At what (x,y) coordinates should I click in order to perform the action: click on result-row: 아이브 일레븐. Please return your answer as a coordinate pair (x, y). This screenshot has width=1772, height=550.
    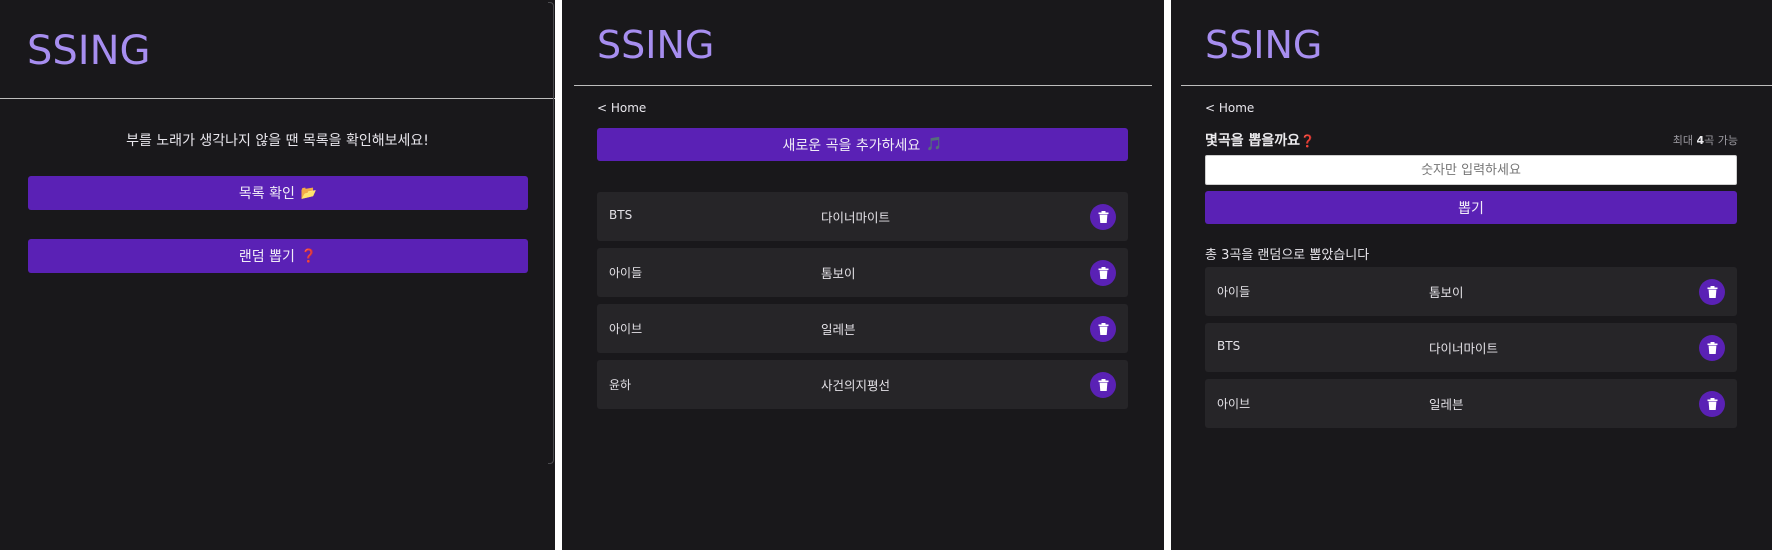
    Looking at the image, I should click on (1471, 403).